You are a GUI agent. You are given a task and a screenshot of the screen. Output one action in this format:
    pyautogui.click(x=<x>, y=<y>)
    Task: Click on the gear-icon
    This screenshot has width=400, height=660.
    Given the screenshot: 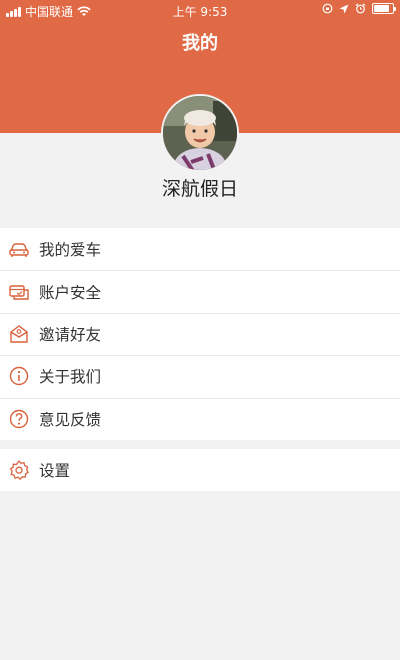 What is the action you would take?
    pyautogui.click(x=19, y=470)
    